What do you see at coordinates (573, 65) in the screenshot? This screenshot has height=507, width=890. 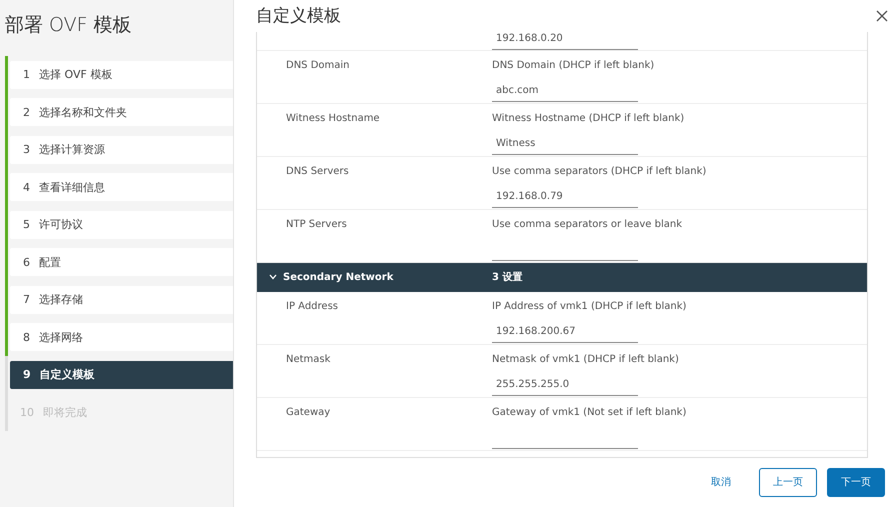 I see `field-description: DNS Domain (DHCP if left blank)` at bounding box center [573, 65].